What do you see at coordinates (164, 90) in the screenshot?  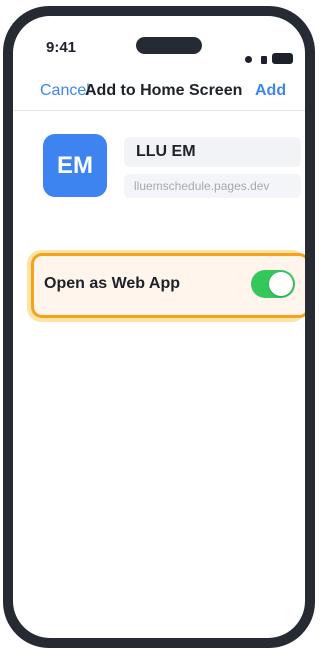 I see `page-title: Add to Home Screen` at bounding box center [164, 90].